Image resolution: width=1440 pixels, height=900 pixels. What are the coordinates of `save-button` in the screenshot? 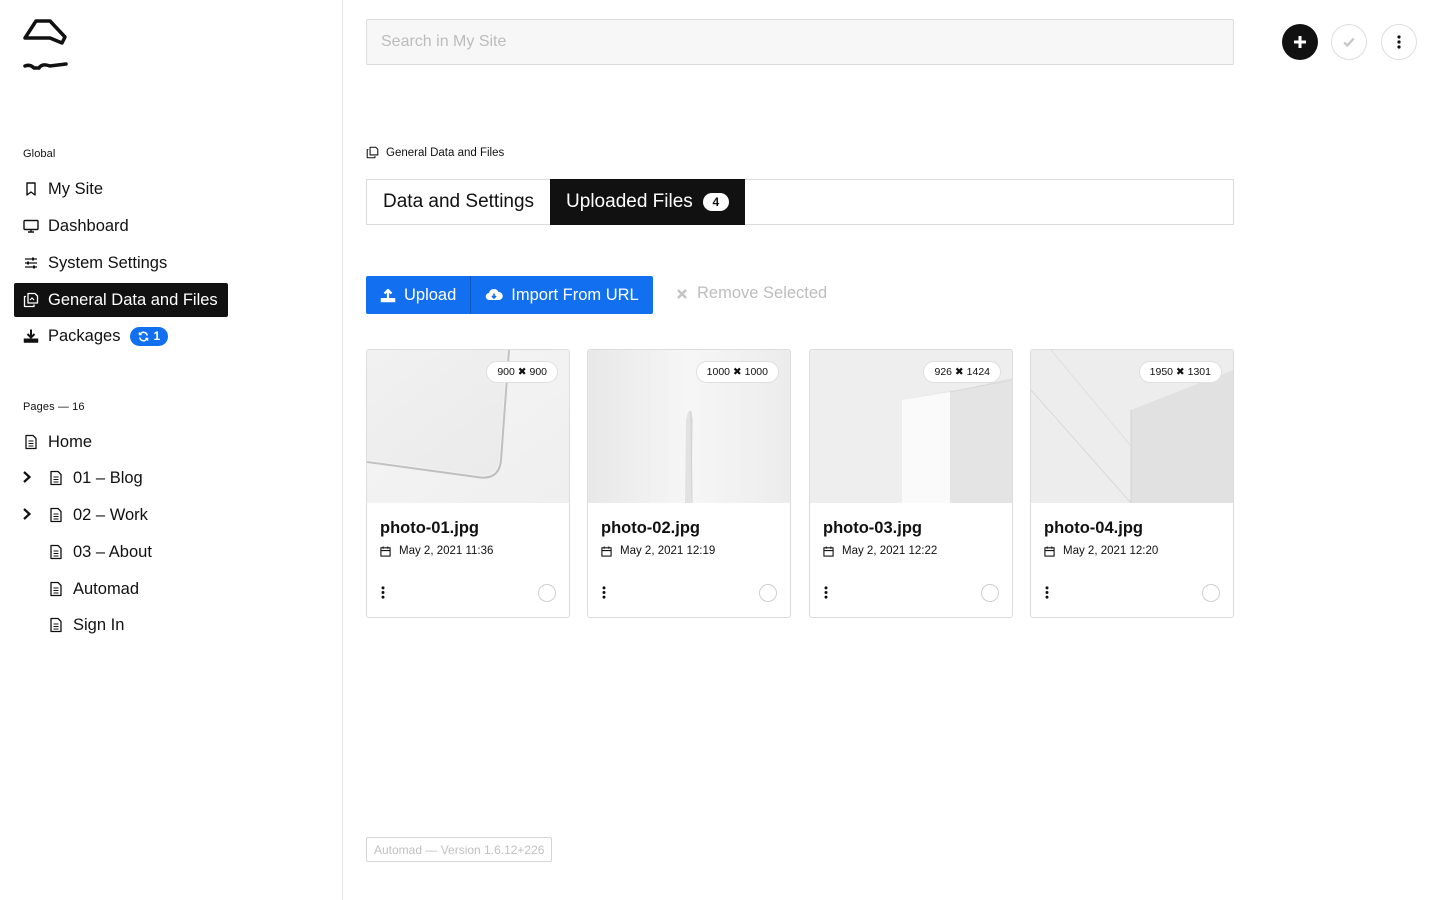 It's located at (1349, 42).